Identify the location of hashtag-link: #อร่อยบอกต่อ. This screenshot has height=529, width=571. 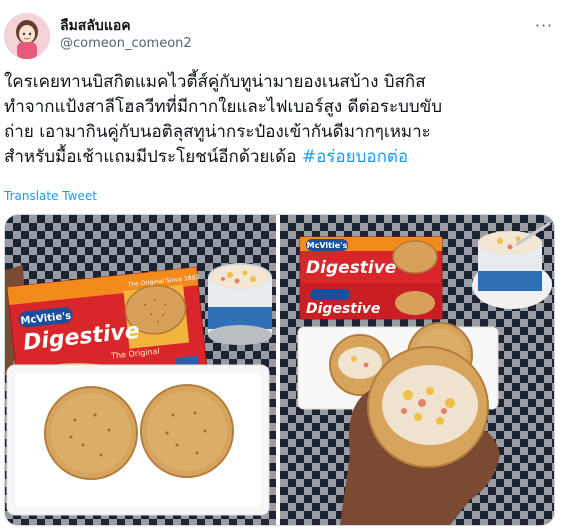
(355, 157).